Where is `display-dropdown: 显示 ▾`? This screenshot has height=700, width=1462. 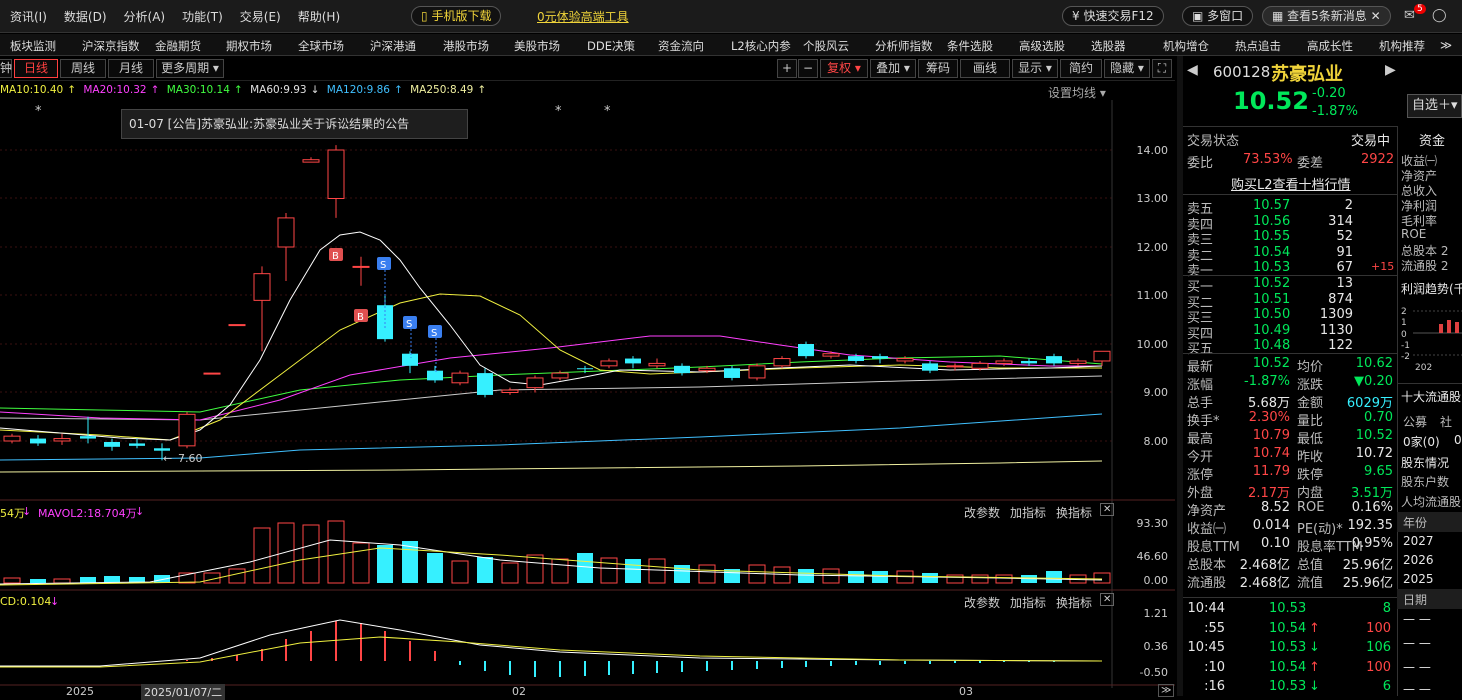
display-dropdown: 显示 ▾ is located at coordinates (1035, 68).